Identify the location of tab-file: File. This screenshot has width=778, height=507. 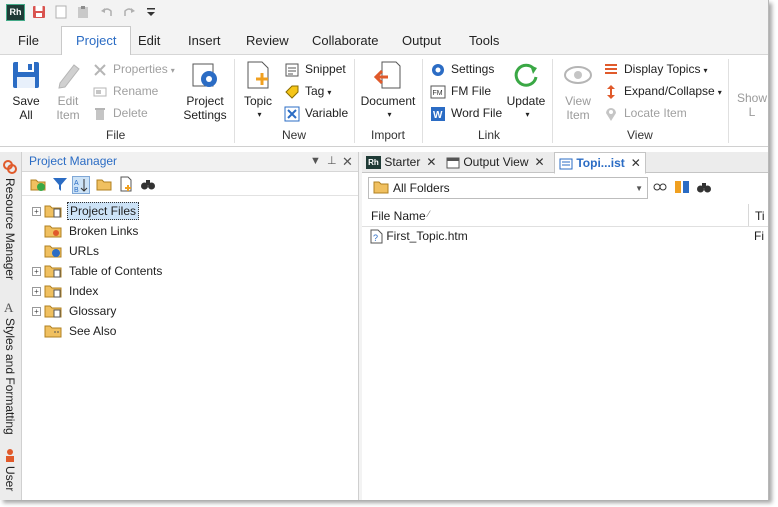
(28, 40).